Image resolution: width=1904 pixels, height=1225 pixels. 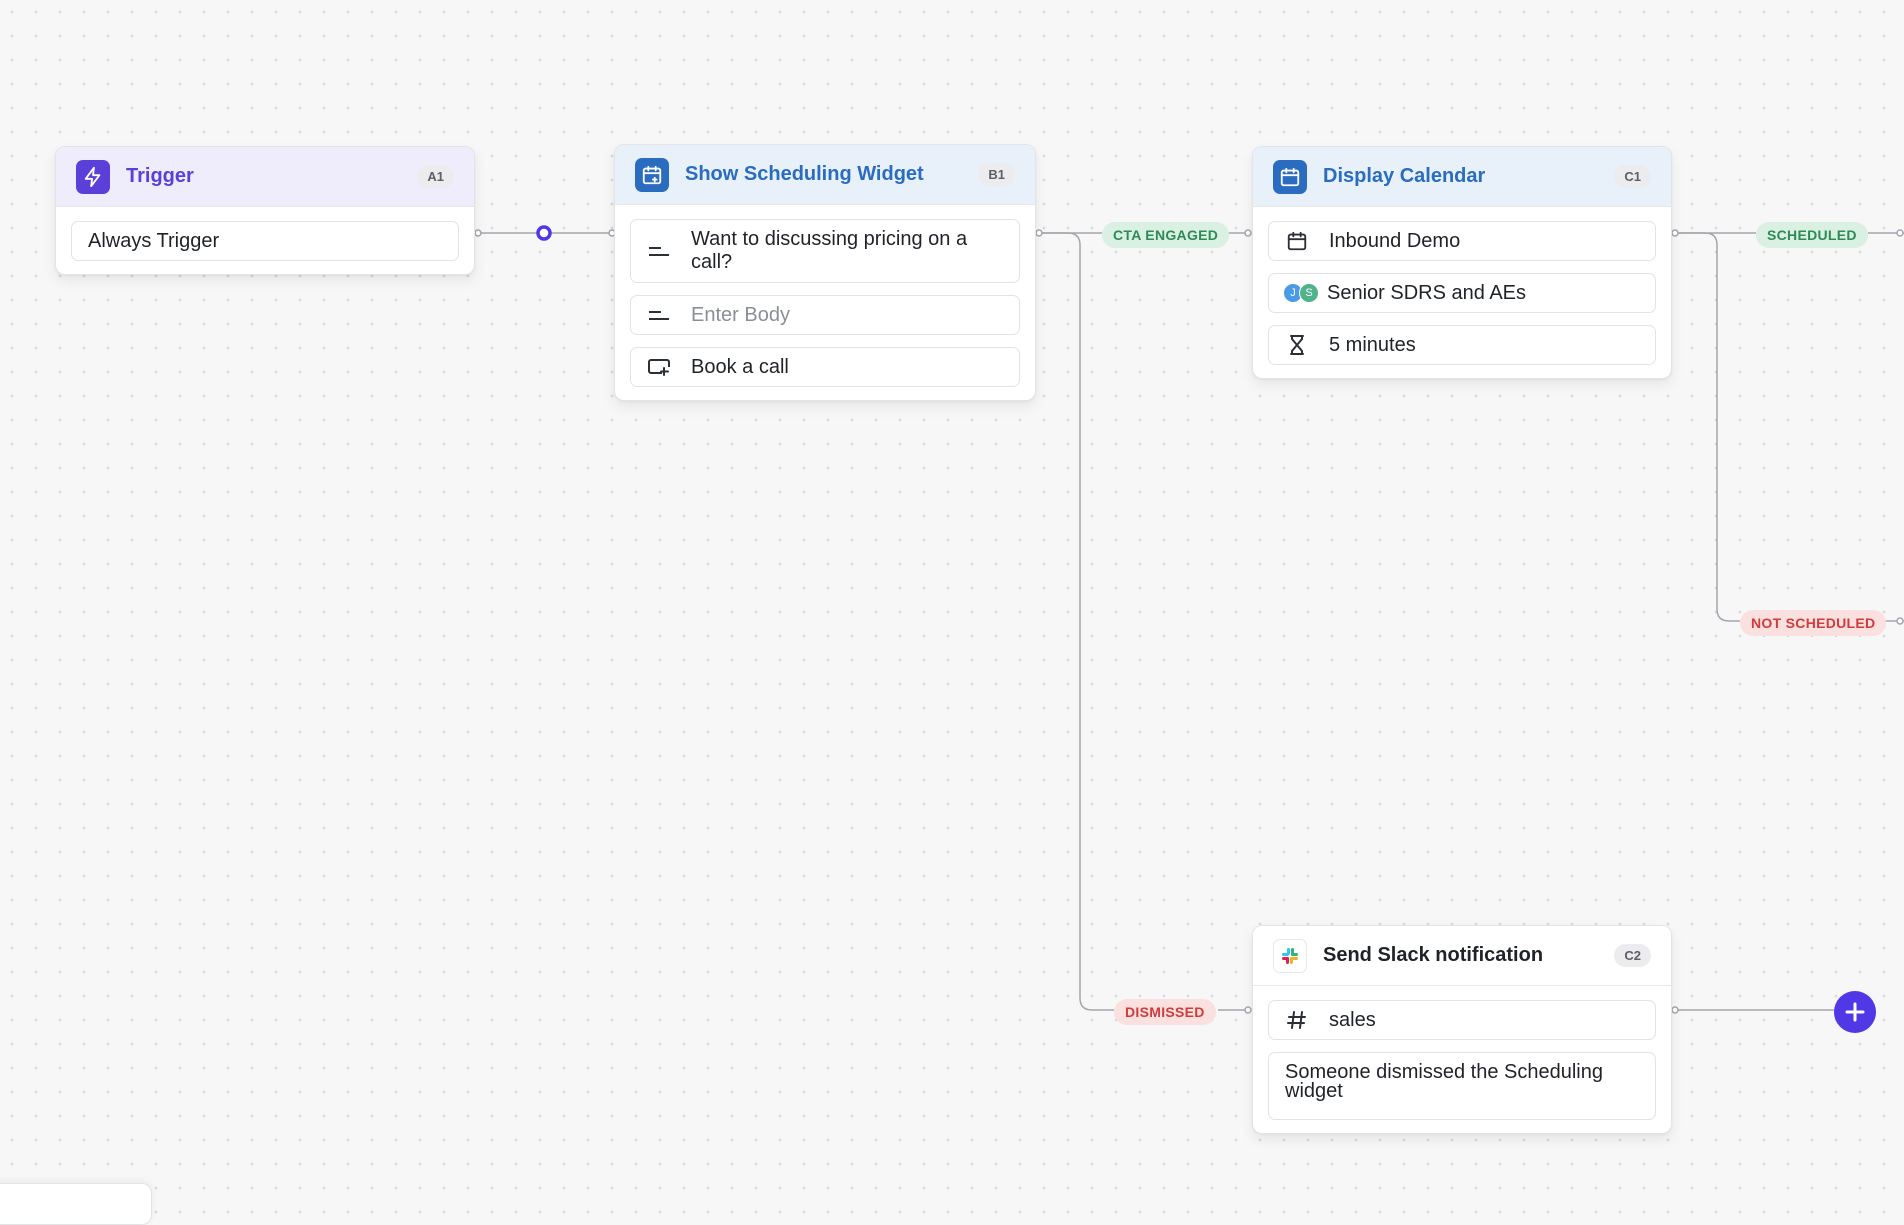 I want to click on widget-heading-field: Want to discussing pricing on a call?, so click(x=825, y=251).